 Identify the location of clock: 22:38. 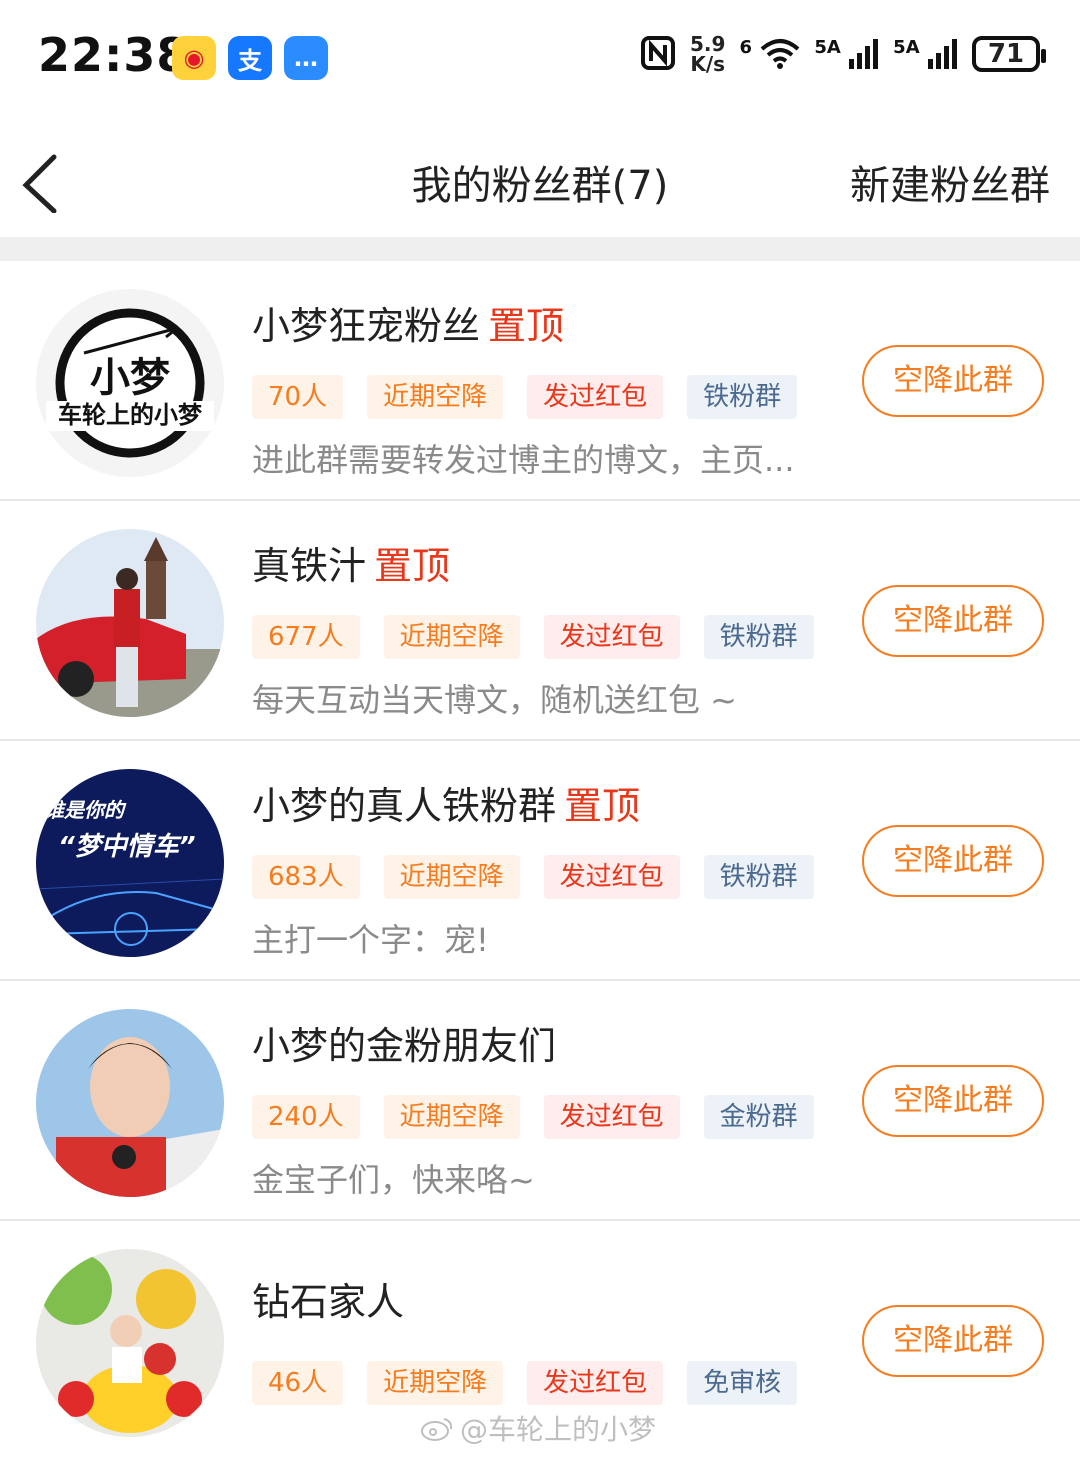
(114, 55).